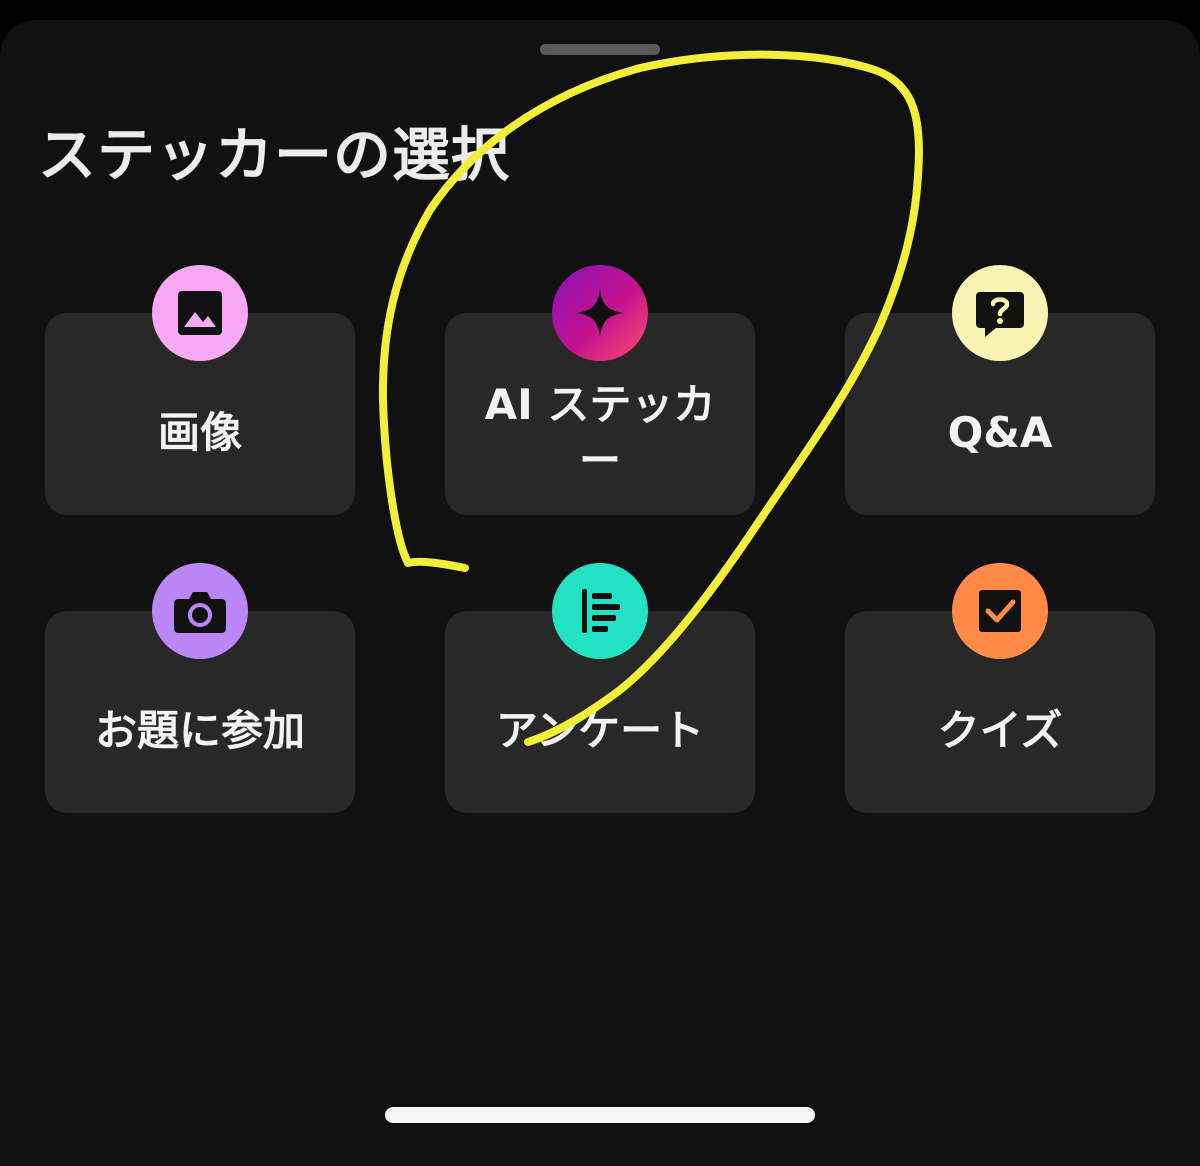 The width and height of the screenshot is (1200, 1166). Describe the element at coordinates (600, 49) in the screenshot. I see `sheet-grabber-handle` at that location.